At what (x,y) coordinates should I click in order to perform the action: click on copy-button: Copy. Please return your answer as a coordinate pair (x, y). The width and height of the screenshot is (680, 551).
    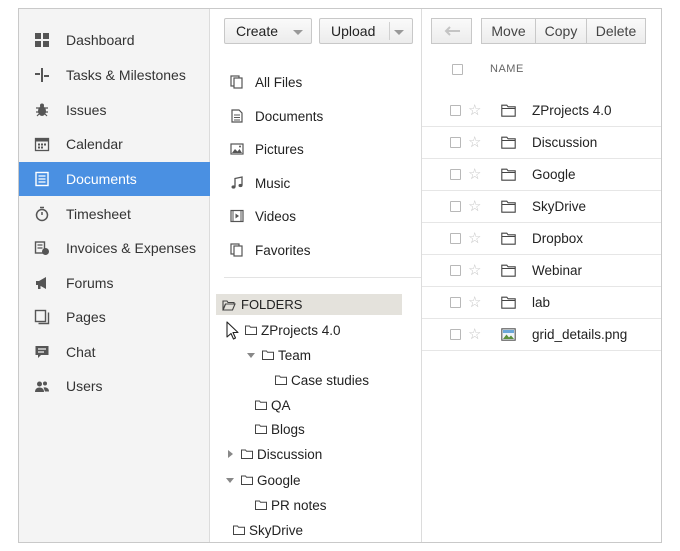
    Looking at the image, I should click on (561, 31).